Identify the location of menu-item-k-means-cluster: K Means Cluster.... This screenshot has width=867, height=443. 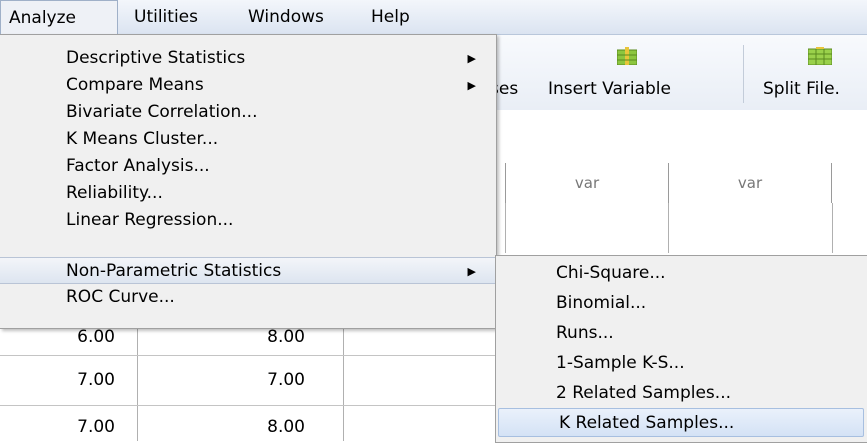
(248, 139).